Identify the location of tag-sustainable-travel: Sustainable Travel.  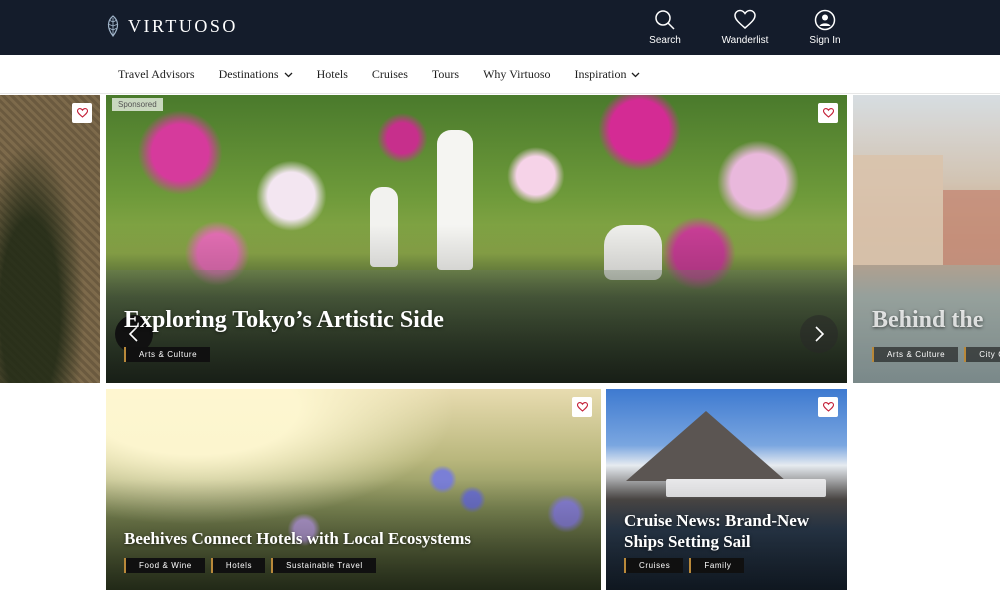
(323, 565).